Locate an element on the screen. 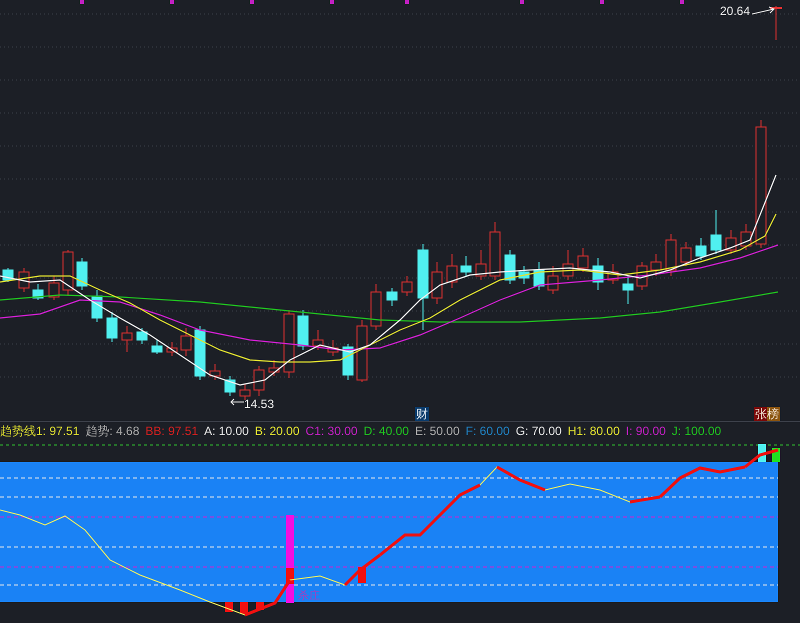  legend-value: C1: 30.00 is located at coordinates (332, 431).